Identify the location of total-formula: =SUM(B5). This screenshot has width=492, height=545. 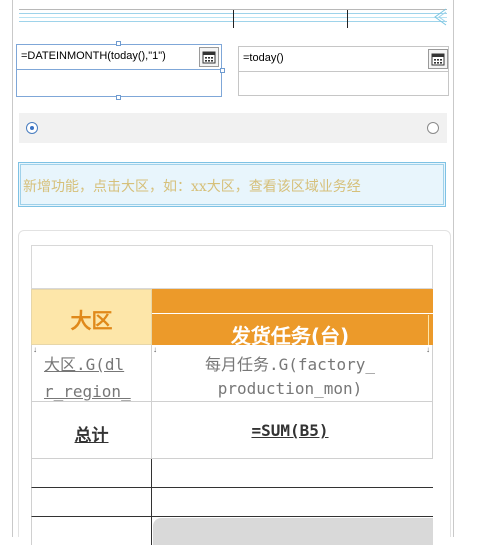
(290, 430).